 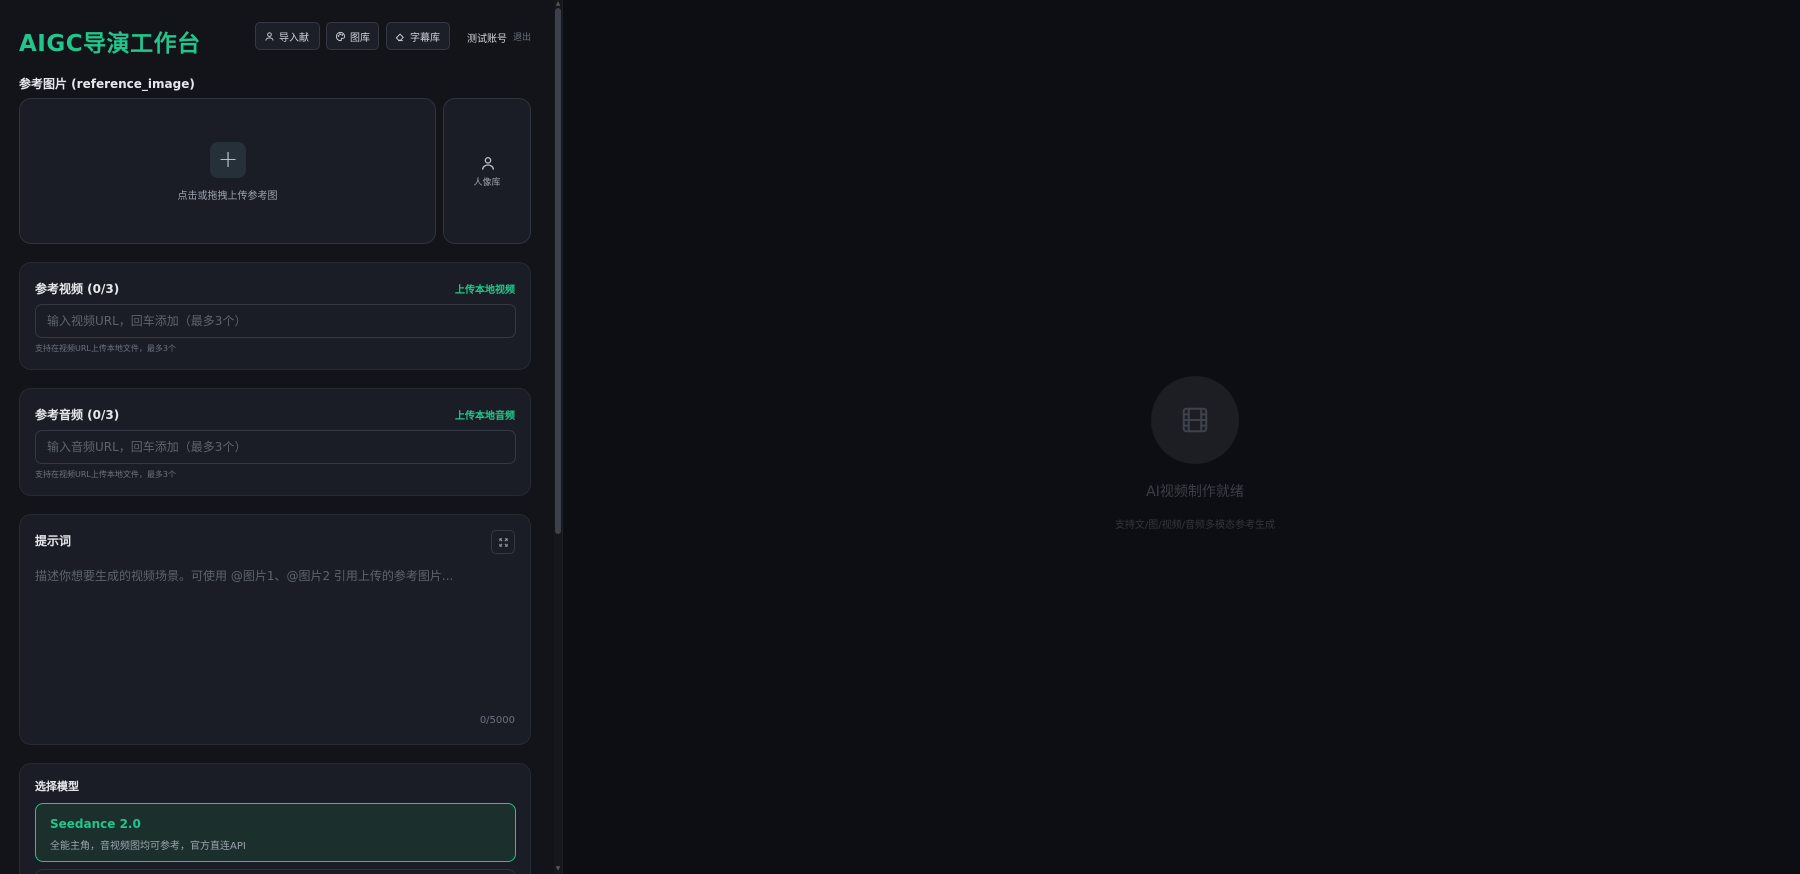 I want to click on subtitle-library-label: 字幕库, so click(x=425, y=38).